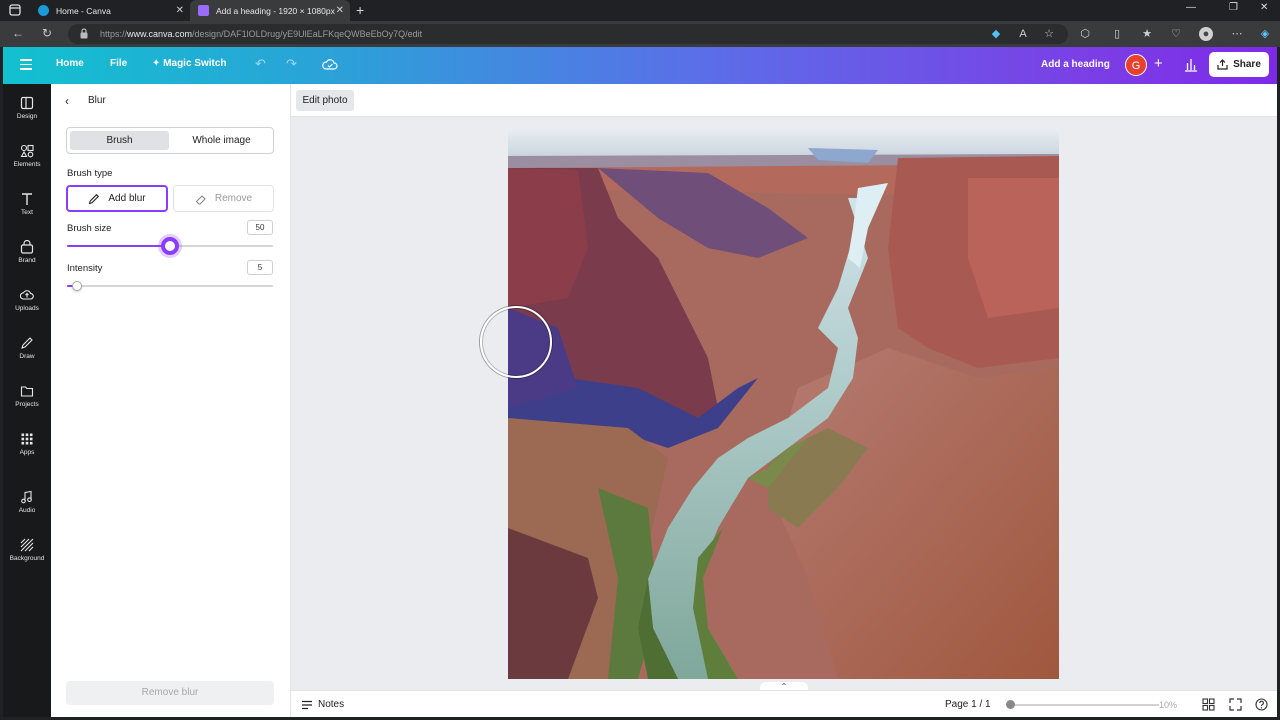 The image size is (1280, 720). What do you see at coordinates (1208, 704) in the screenshot?
I see `grid-view-icon` at bounding box center [1208, 704].